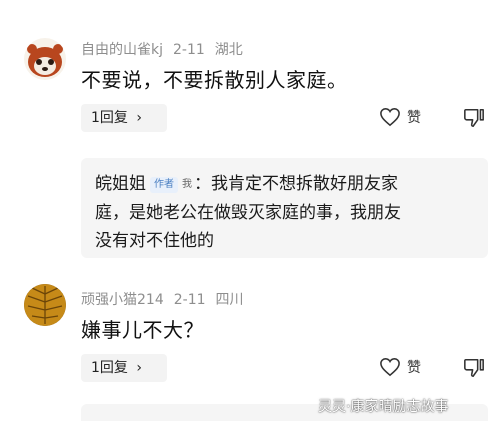 The width and height of the screenshot is (499, 421). I want to click on reply-line-1: 皖姐姐 作者我：我肯定不想拆散好朋友家, so click(284, 184).